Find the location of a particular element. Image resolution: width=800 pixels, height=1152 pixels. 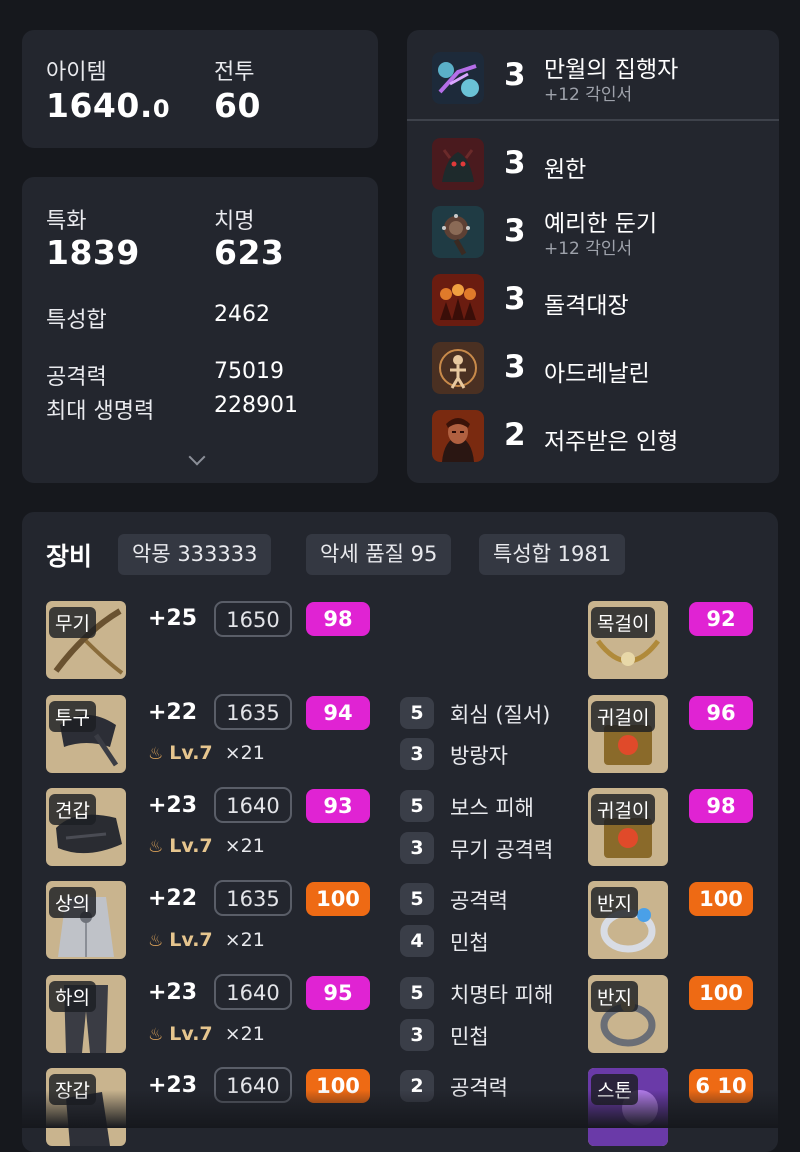

engraving-item: 2 저주받은 인형 is located at coordinates (593, 438).